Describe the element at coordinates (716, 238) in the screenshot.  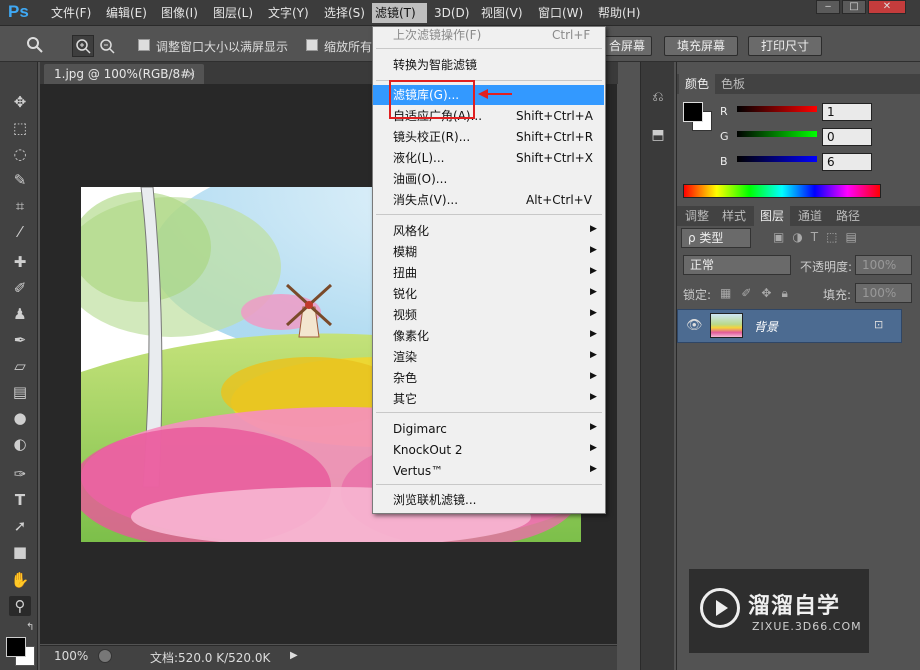
I see `layer-kind-filter: ρ 类型` at that location.